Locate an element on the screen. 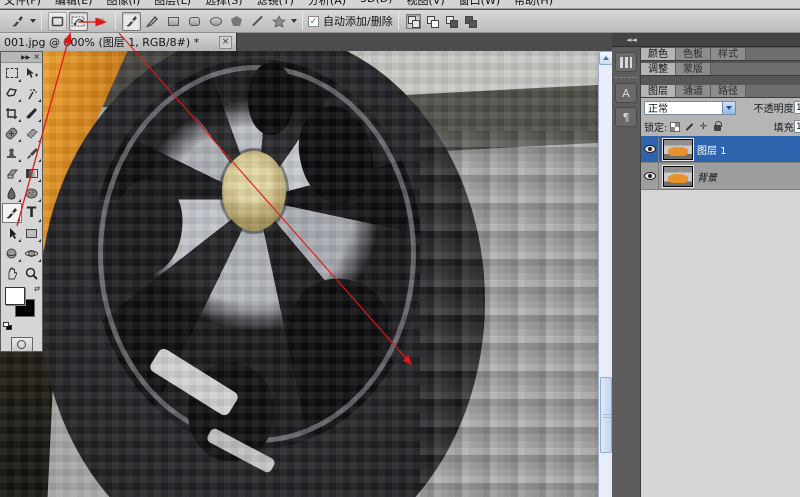 The width and height of the screenshot is (800, 497). layers-panel: 正常 不透明度: 1 锁定: ✛ 填充: 1 is located at coordinates (720, 144).